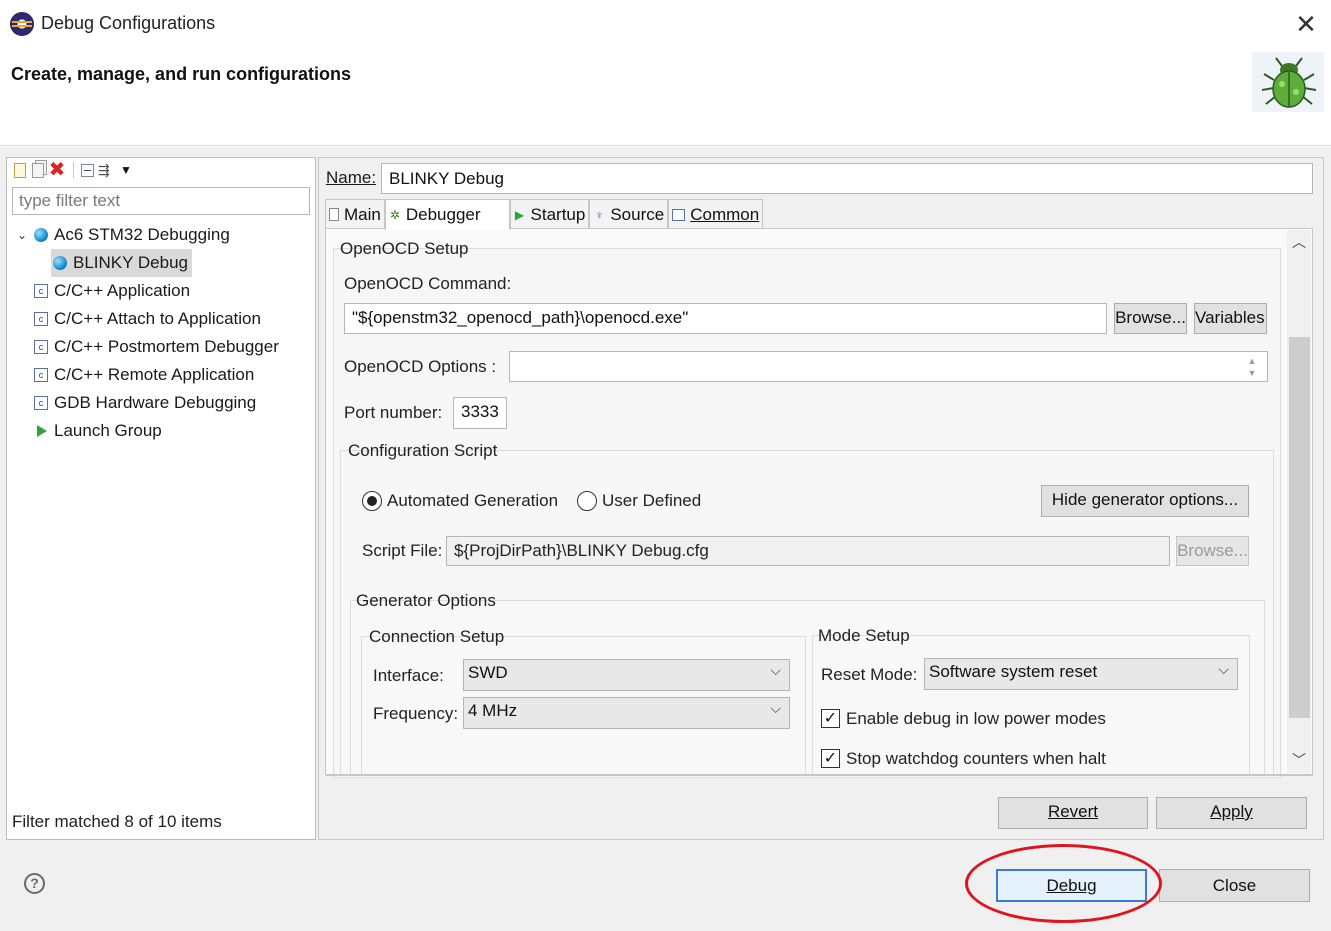 Image resolution: width=1331 pixels, height=931 pixels. What do you see at coordinates (1231, 813) in the screenshot?
I see `apply-button: Apply` at bounding box center [1231, 813].